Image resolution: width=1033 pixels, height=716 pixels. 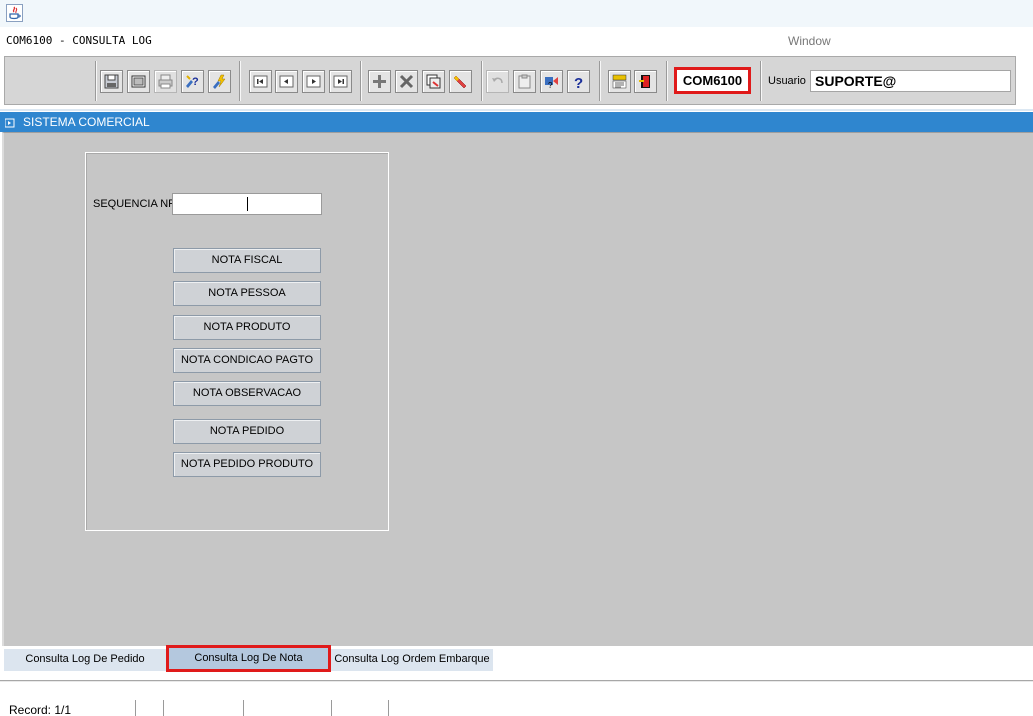 I want to click on tab-consulta-log-pedido: Consulta Log De Pedido, so click(x=85, y=660).